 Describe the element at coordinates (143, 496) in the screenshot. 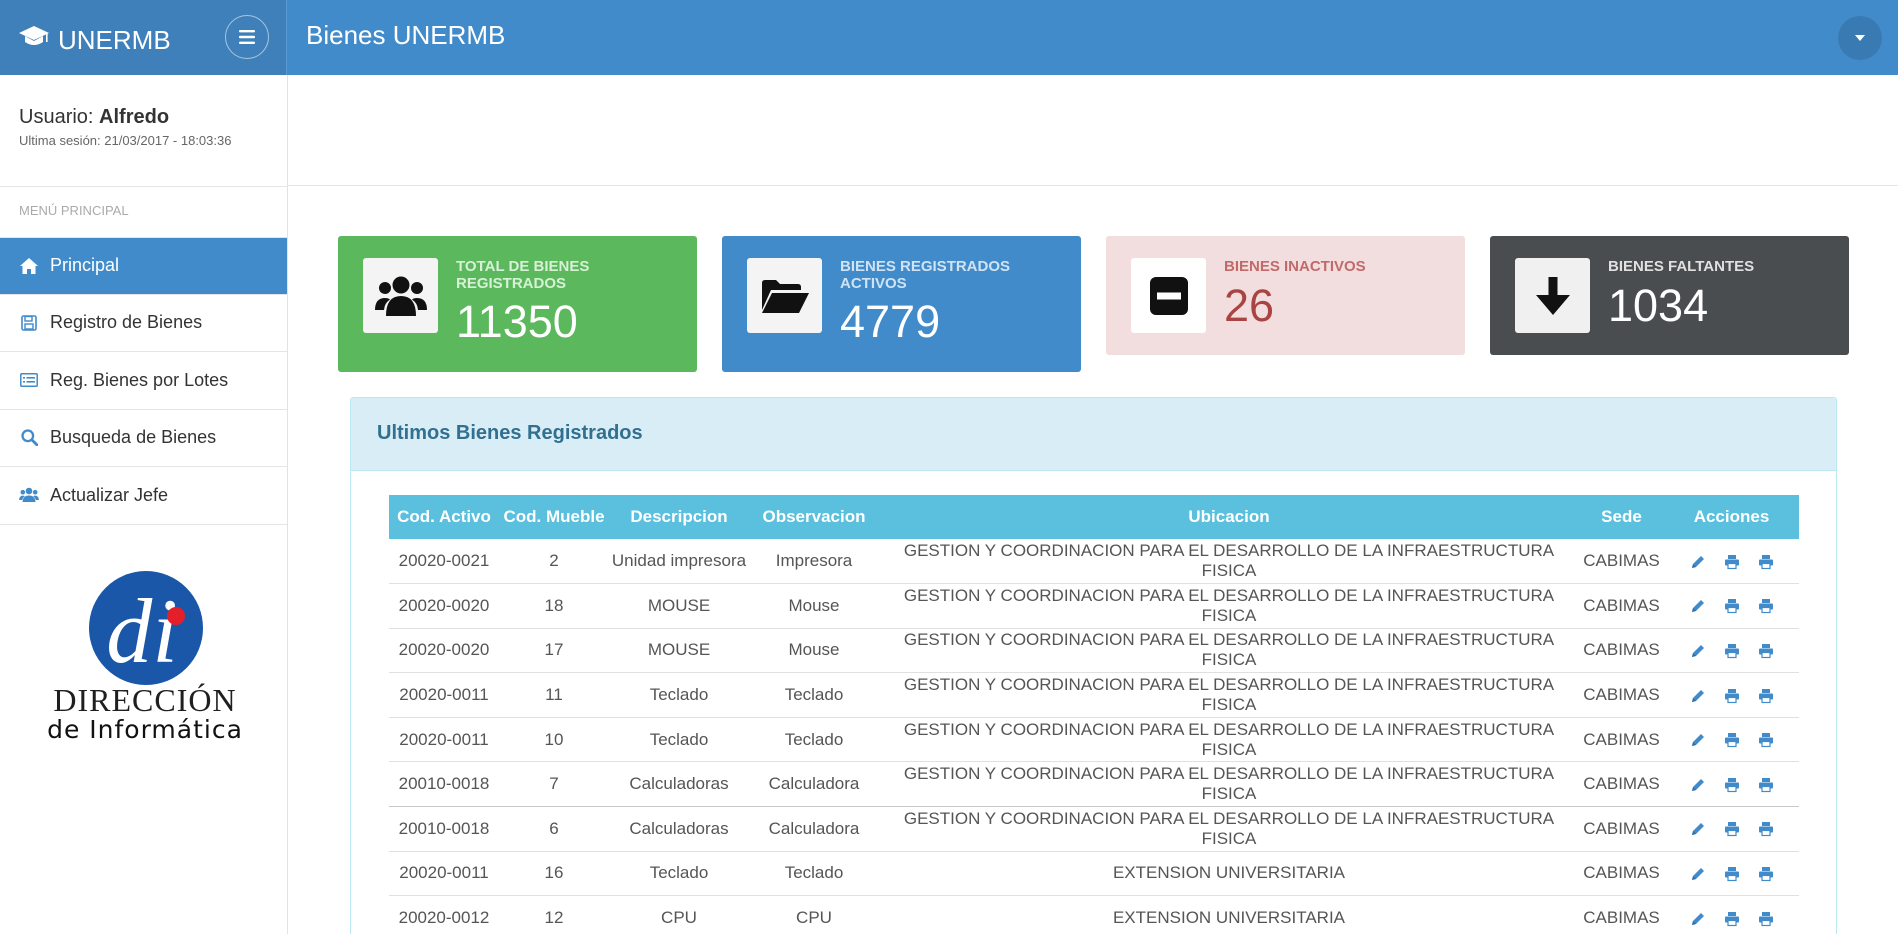

I see `sidebar-item-actualizar-jefe: Actualizar Jefe` at that location.